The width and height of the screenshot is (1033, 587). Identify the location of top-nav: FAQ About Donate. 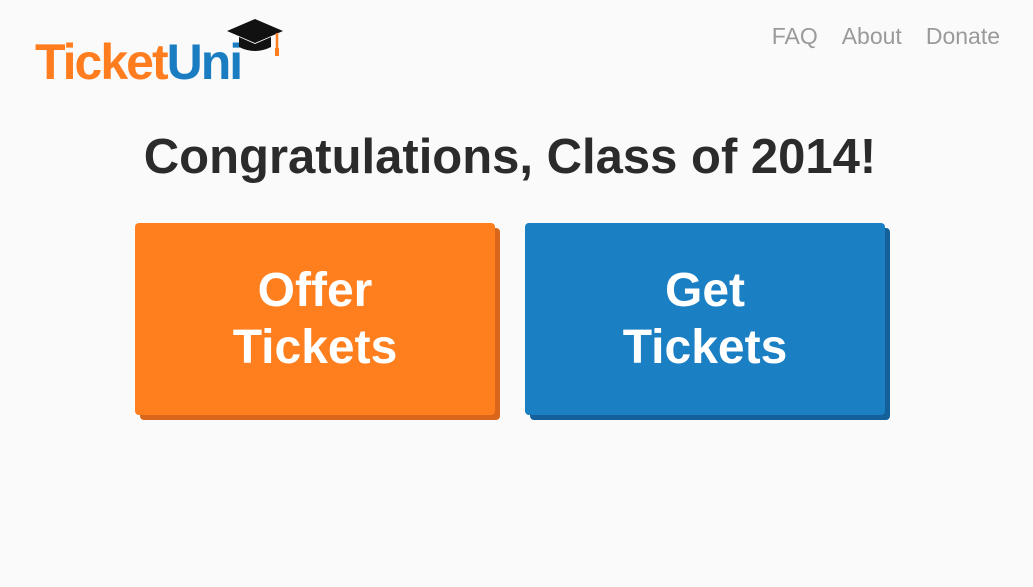
(886, 36).